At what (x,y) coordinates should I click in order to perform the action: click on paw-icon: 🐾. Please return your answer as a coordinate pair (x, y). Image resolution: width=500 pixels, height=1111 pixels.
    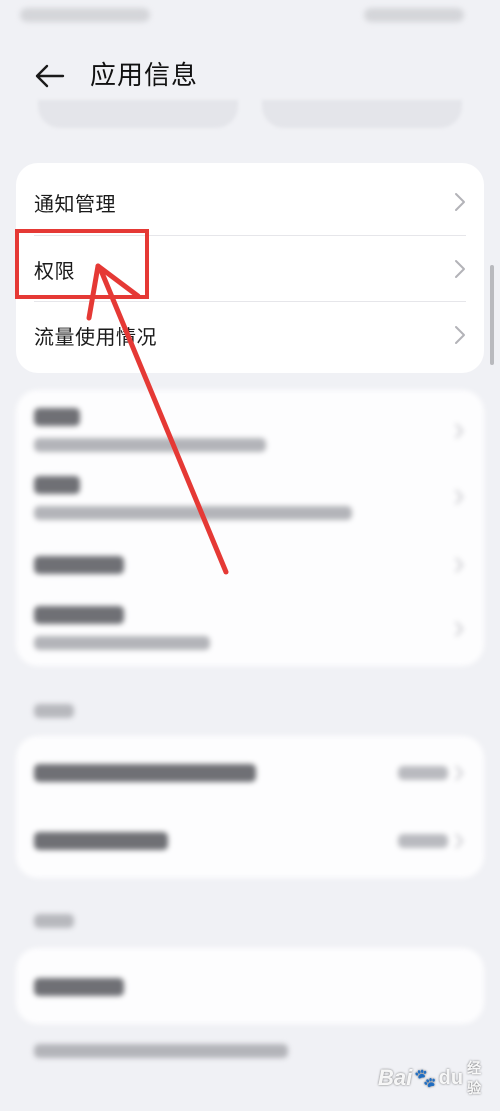
    Looking at the image, I should click on (425, 1077).